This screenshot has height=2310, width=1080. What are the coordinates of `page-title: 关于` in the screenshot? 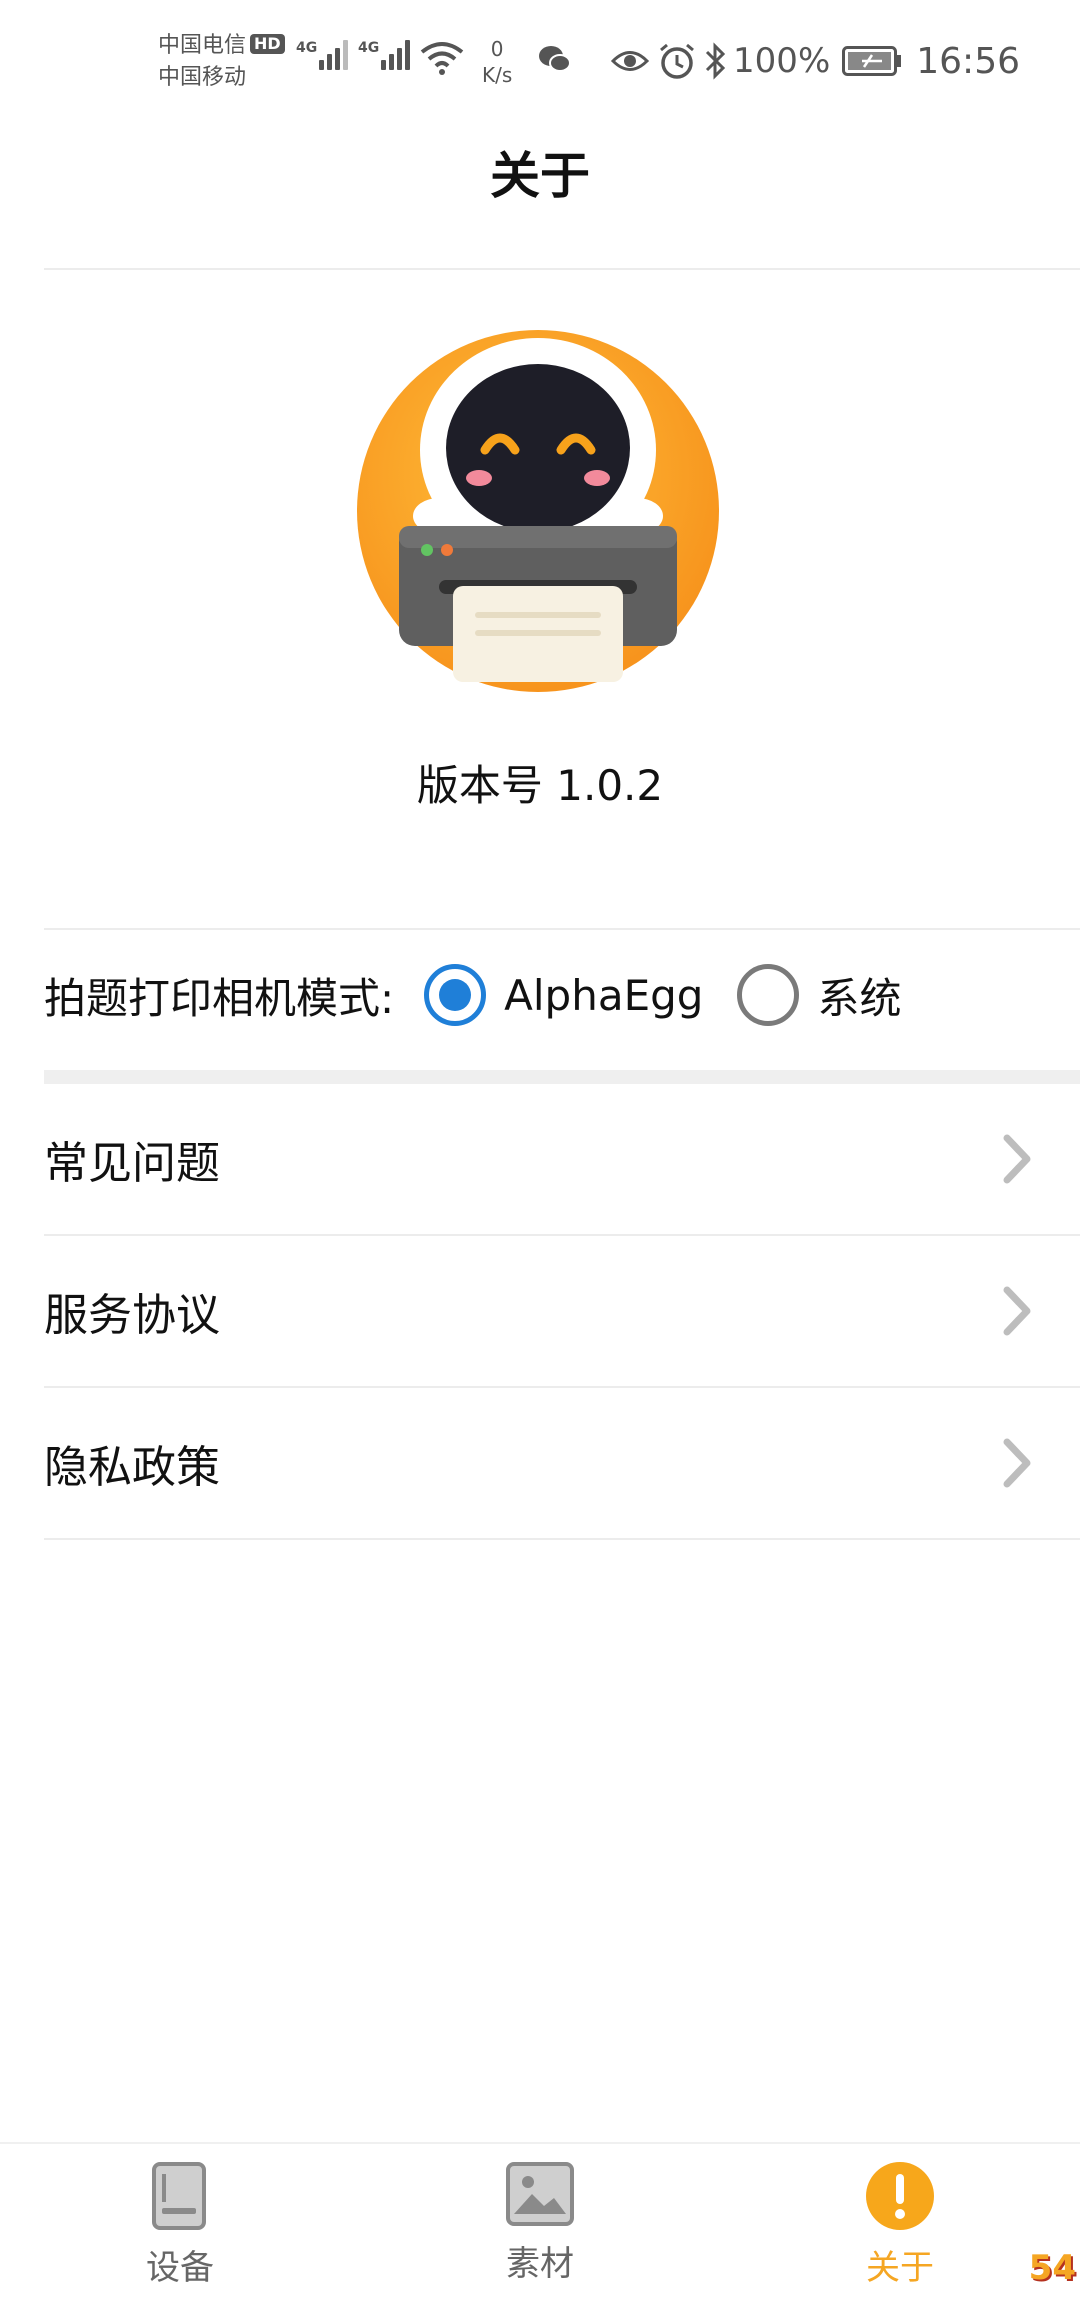 It's located at (540, 176).